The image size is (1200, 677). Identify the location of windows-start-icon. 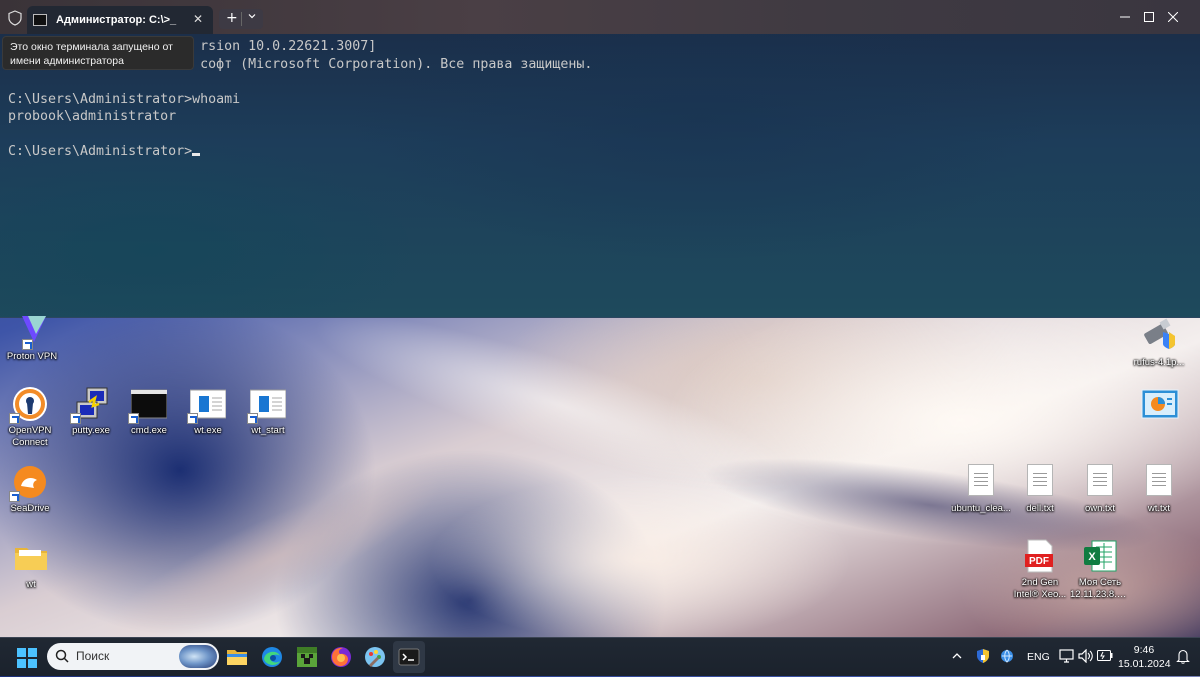
(27, 658).